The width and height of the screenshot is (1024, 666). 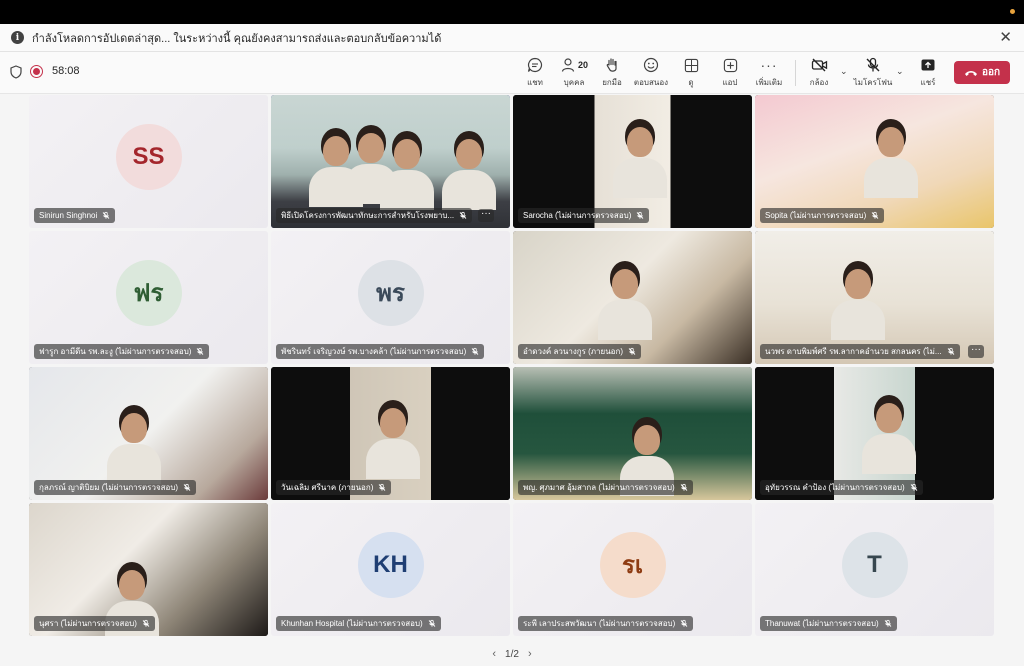 What do you see at coordinates (730, 82) in the screenshot?
I see `apps-label: แอป` at bounding box center [730, 82].